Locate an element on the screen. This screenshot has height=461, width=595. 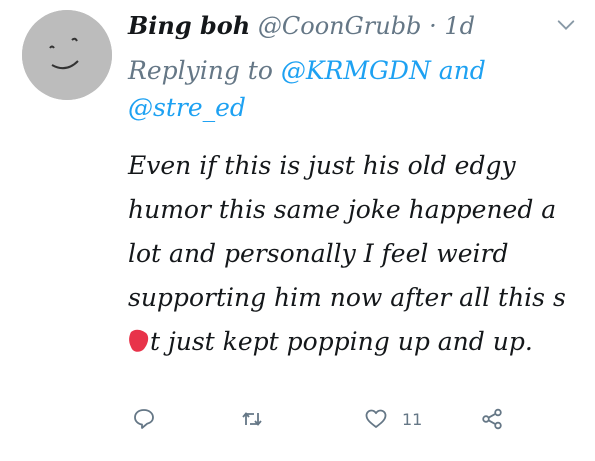
retweet-icon is located at coordinates (252, 419).